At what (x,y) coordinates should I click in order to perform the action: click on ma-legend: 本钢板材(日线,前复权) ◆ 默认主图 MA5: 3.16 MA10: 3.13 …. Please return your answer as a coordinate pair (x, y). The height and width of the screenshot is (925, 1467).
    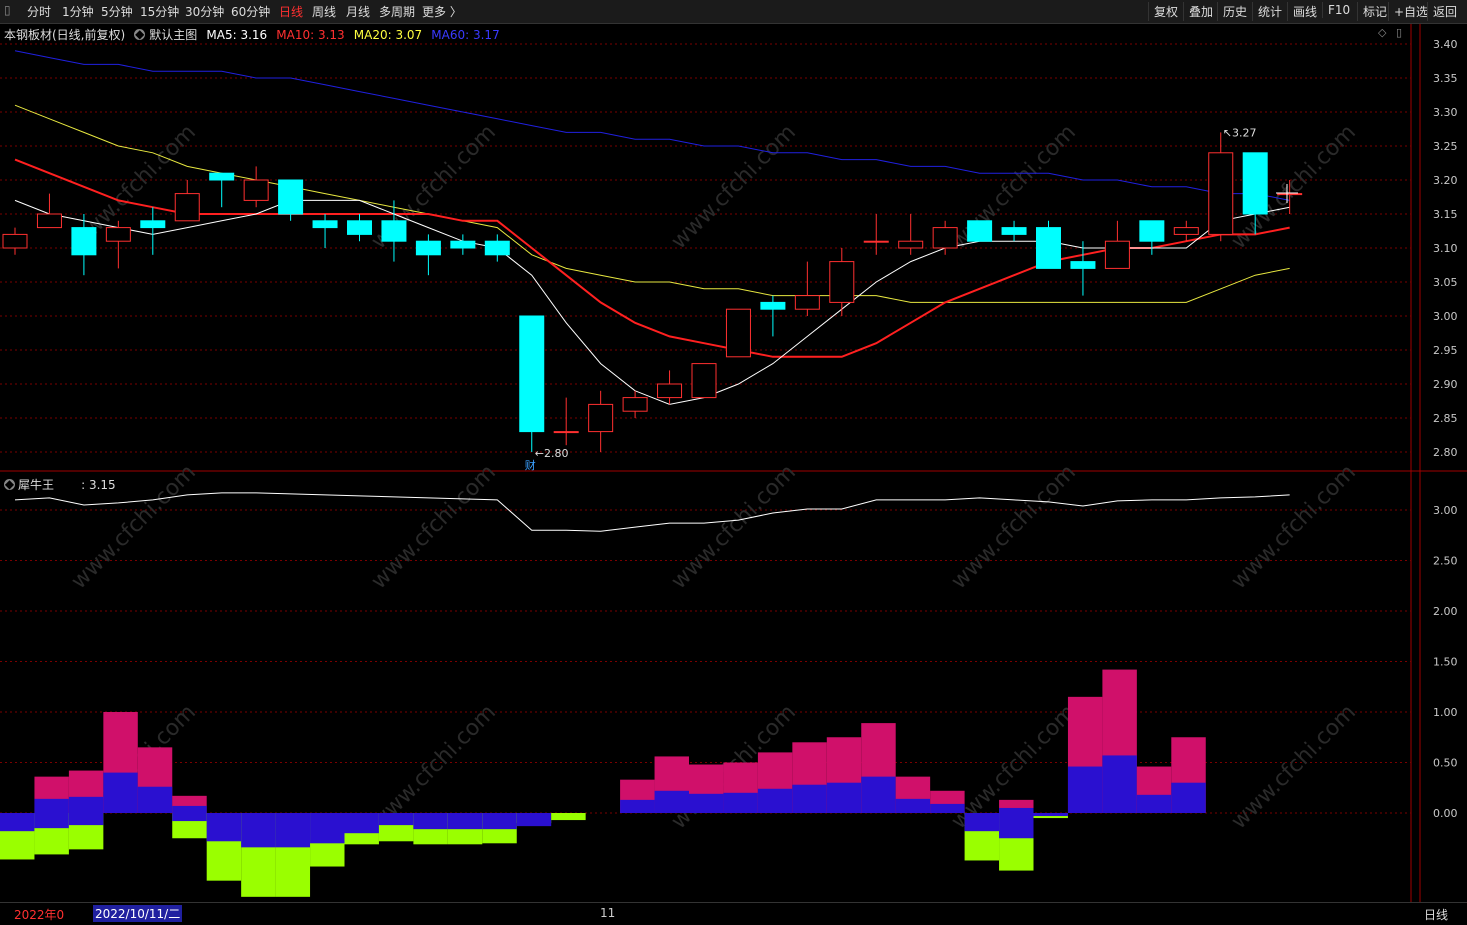
    Looking at the image, I should click on (254, 33).